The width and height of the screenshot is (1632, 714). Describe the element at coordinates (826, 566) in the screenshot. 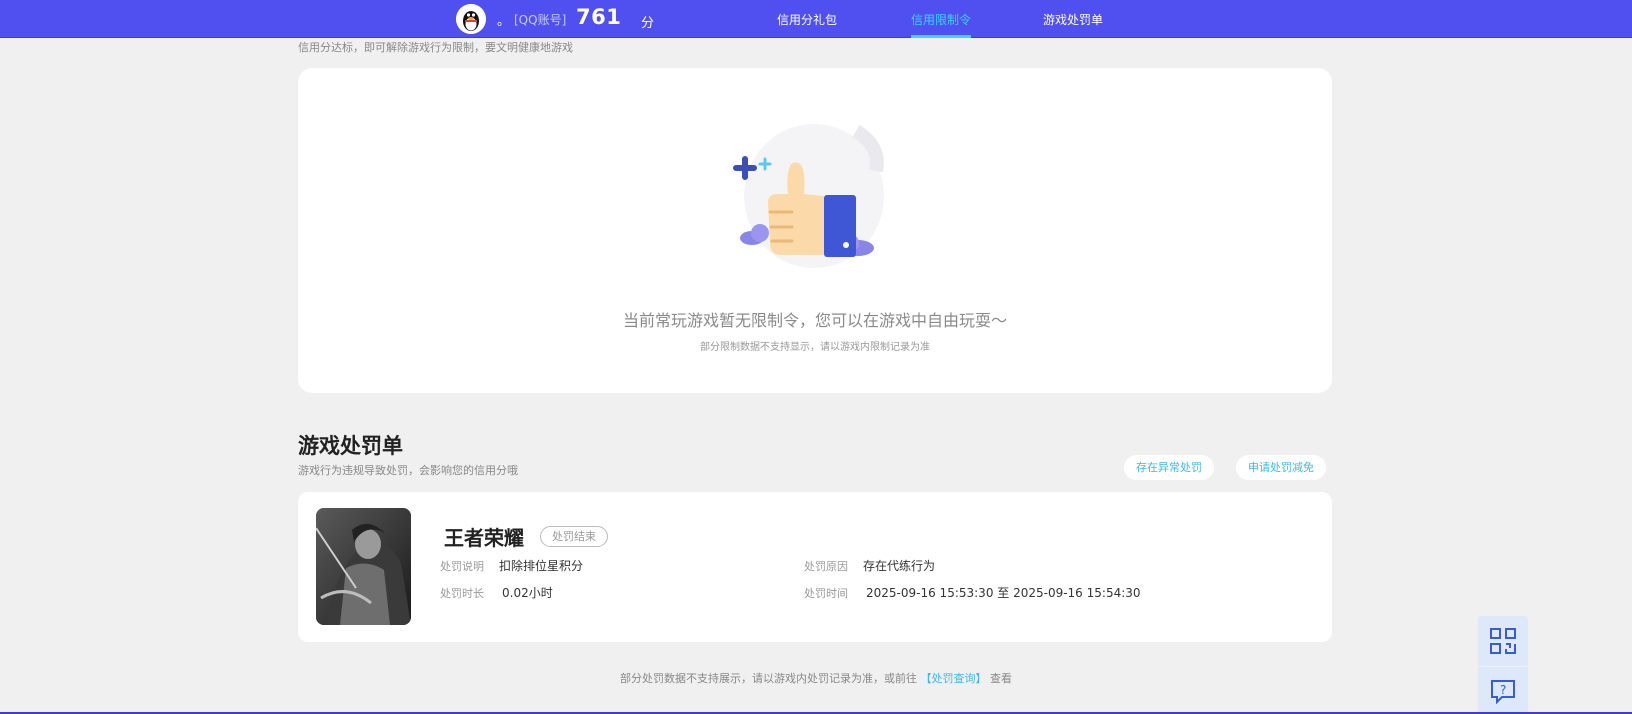

I see `penalty-reason-label: 处罚原因` at that location.